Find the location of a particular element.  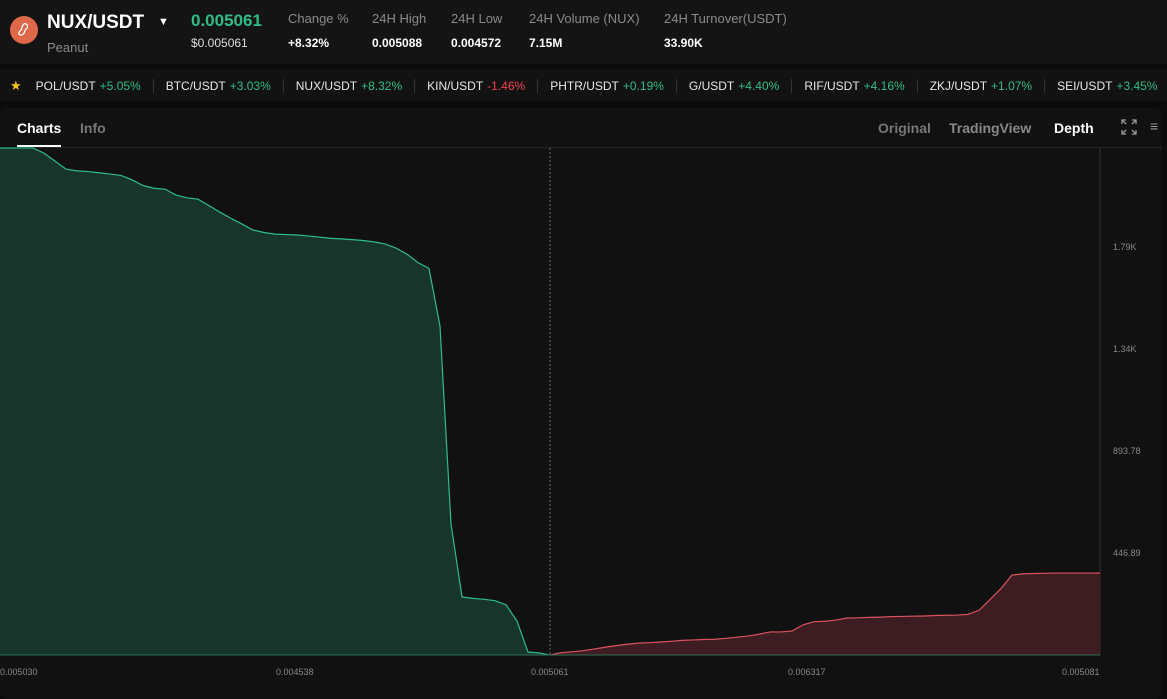

ticker-item: SEI/USDT +3.45% is located at coordinates (1106, 86).